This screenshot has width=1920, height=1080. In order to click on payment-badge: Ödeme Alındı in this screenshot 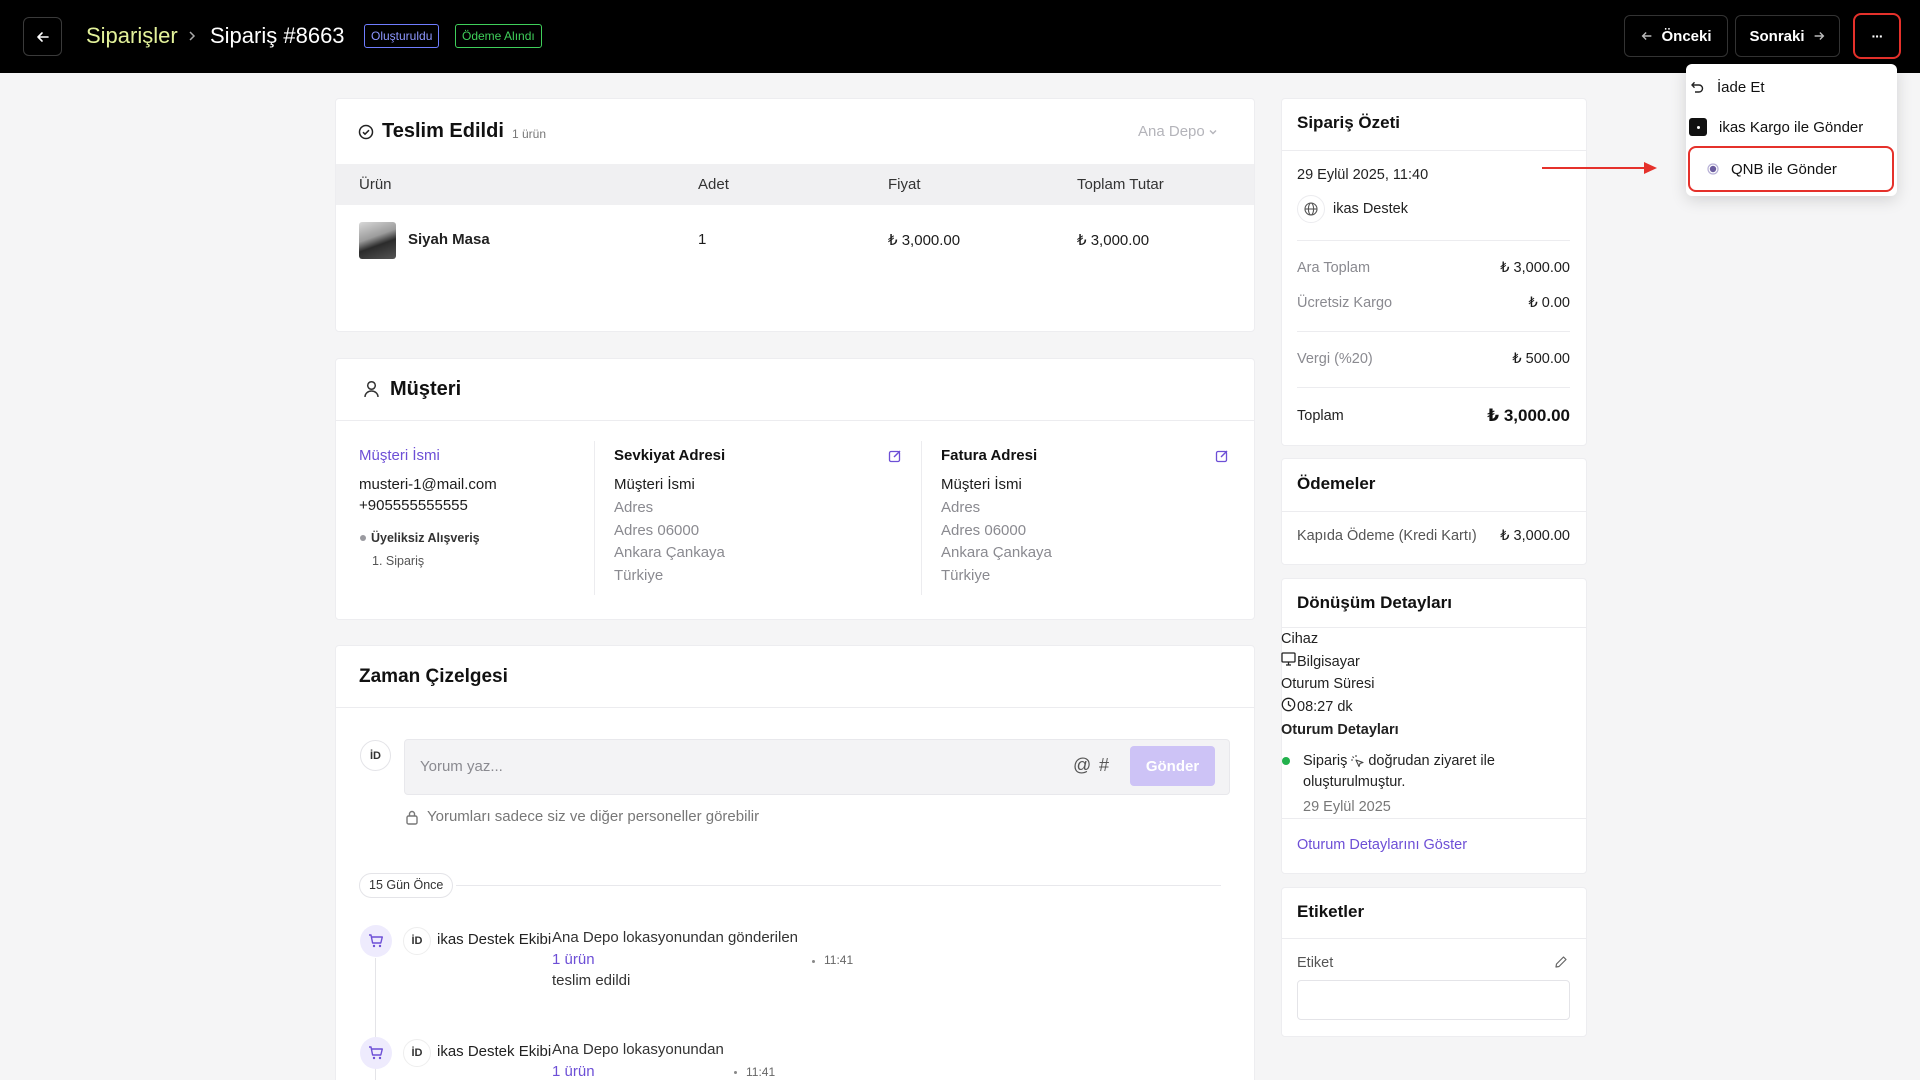, I will do `click(498, 36)`.